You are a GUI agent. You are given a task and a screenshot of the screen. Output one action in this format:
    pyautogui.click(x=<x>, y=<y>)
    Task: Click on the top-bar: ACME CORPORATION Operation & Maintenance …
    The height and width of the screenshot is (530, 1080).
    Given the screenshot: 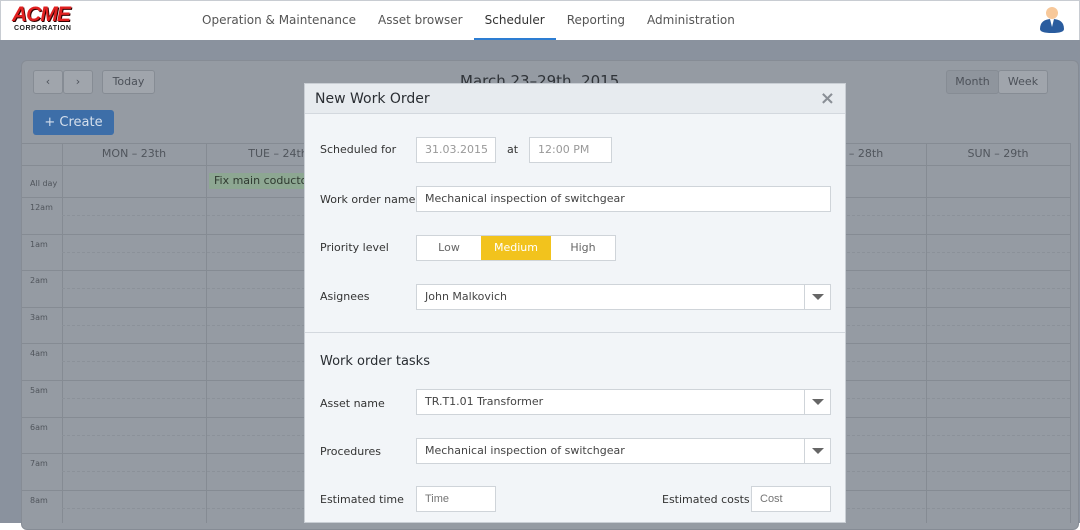 What is the action you would take?
    pyautogui.click(x=540, y=20)
    